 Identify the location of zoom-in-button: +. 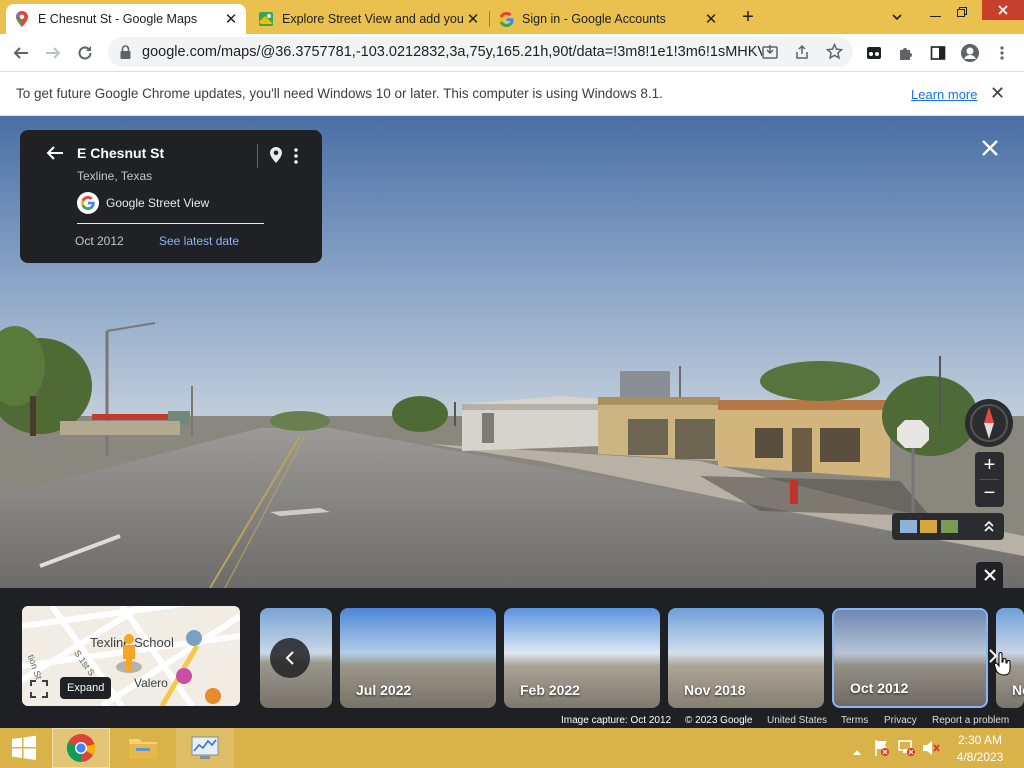
(989, 465).